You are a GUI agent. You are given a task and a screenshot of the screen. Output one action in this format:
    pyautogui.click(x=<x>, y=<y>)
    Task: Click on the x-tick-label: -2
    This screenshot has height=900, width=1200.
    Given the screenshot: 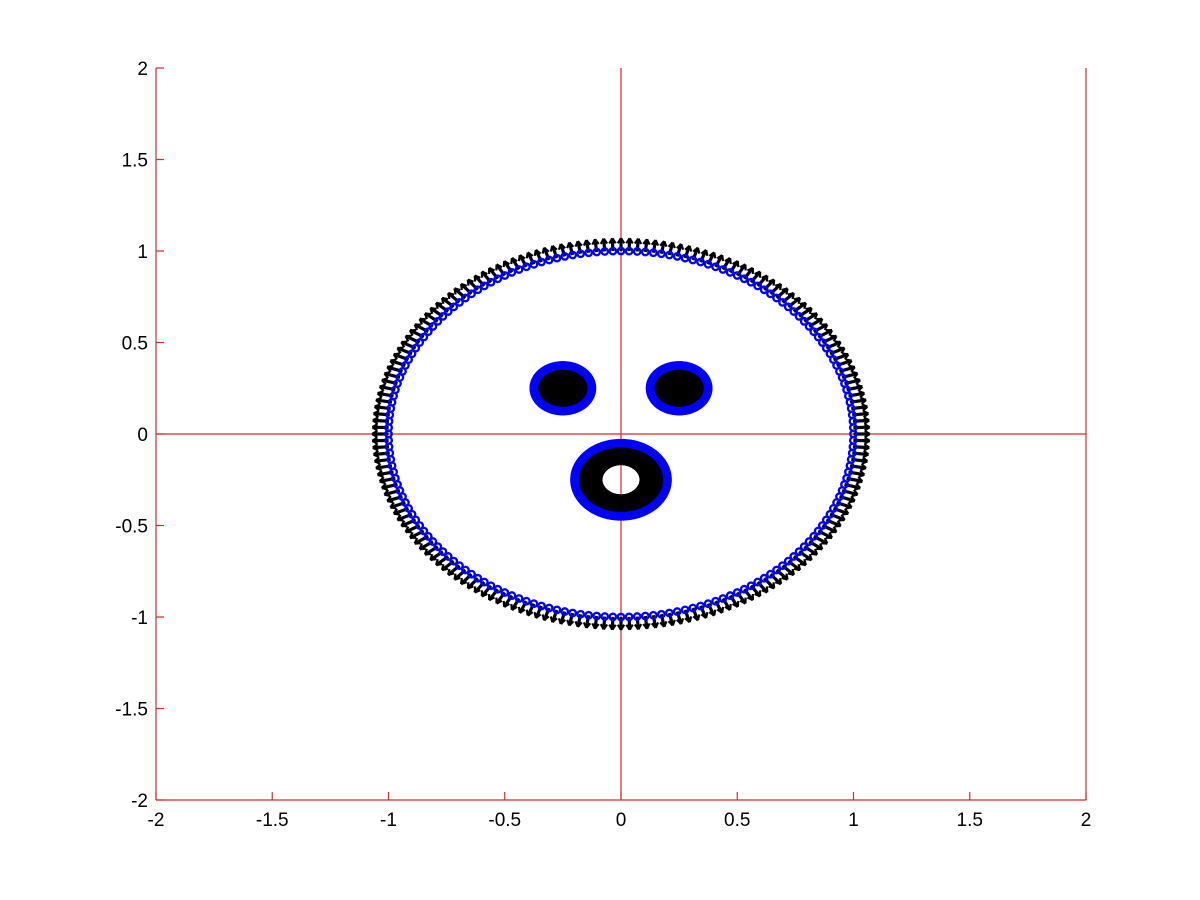 What is the action you would take?
    pyautogui.click(x=156, y=820)
    